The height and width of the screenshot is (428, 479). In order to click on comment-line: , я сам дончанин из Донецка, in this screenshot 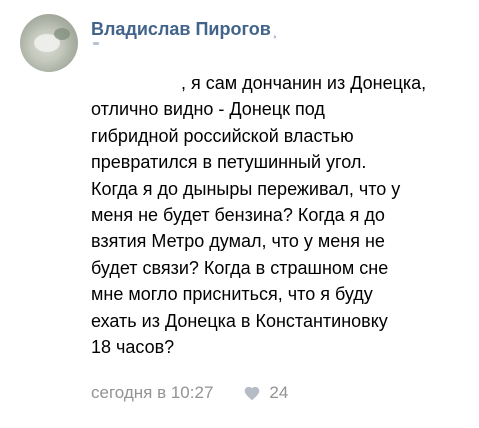, I will do `click(304, 83)`.